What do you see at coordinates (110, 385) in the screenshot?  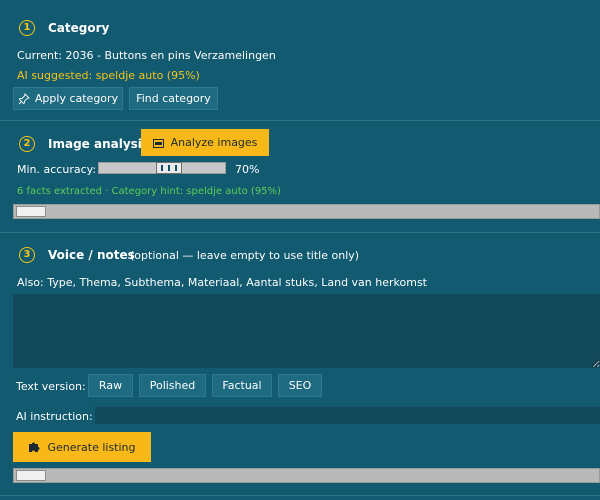 I see `version-raw-button: Raw` at bounding box center [110, 385].